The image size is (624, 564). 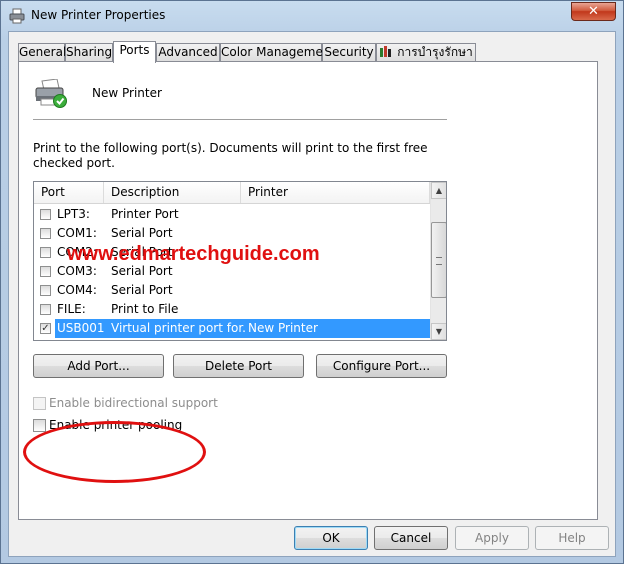 I want to click on tab-color-management: Color Management, so click(x=277, y=52).